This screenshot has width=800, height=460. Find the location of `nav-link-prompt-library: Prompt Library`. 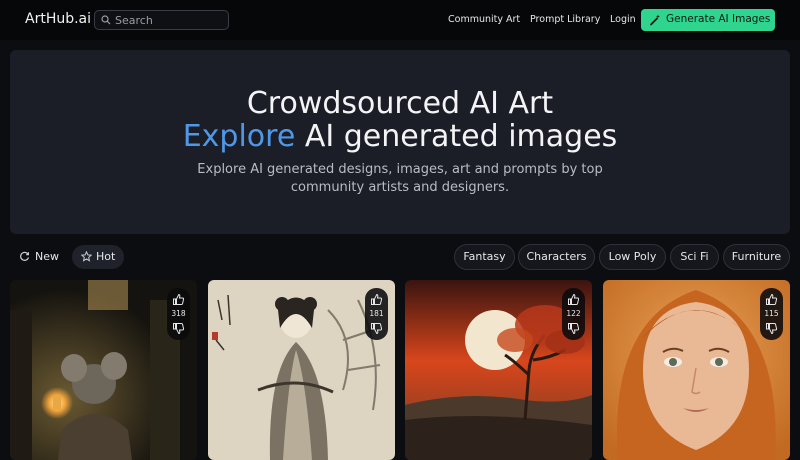

nav-link-prompt-library: Prompt Library is located at coordinates (565, 19).